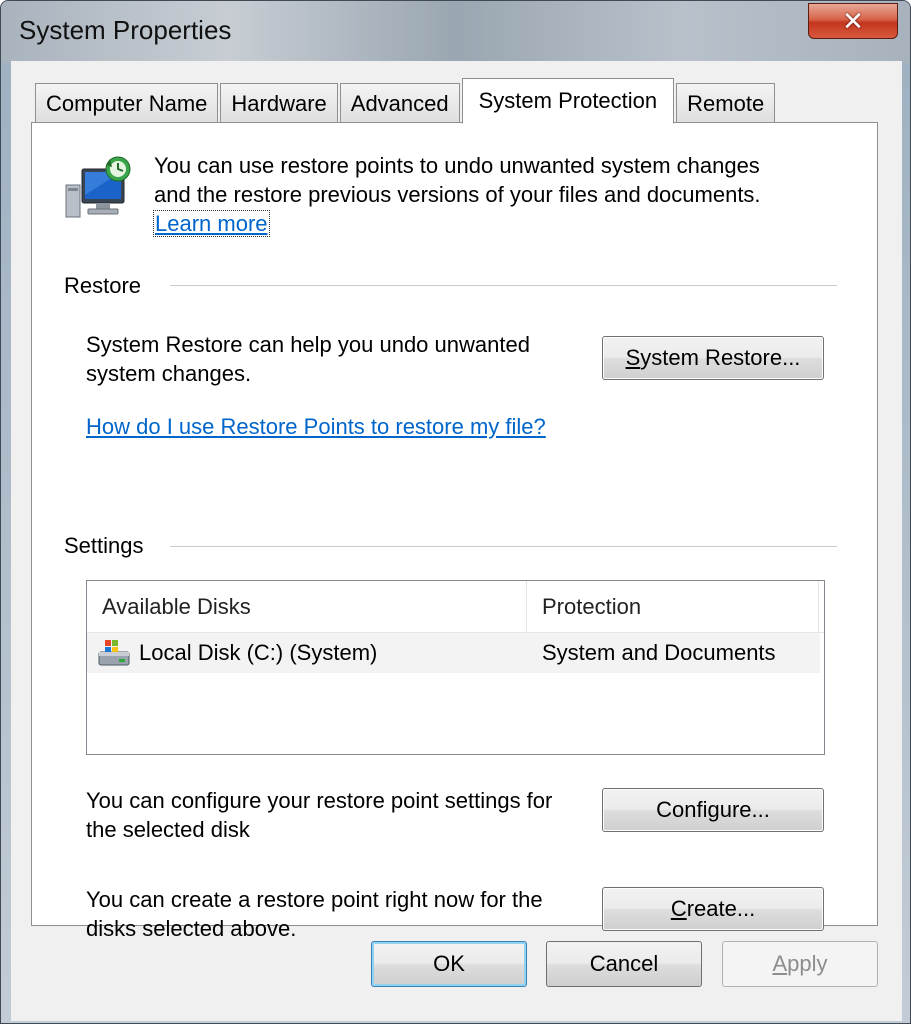  Describe the element at coordinates (125, 30) in the screenshot. I see `window-title: System Properties` at that location.